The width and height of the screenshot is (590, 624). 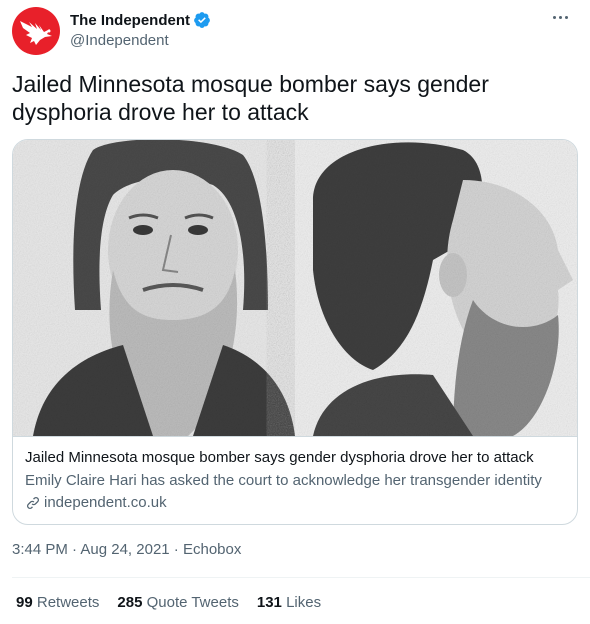 I want to click on more-options-button, so click(x=560, y=17).